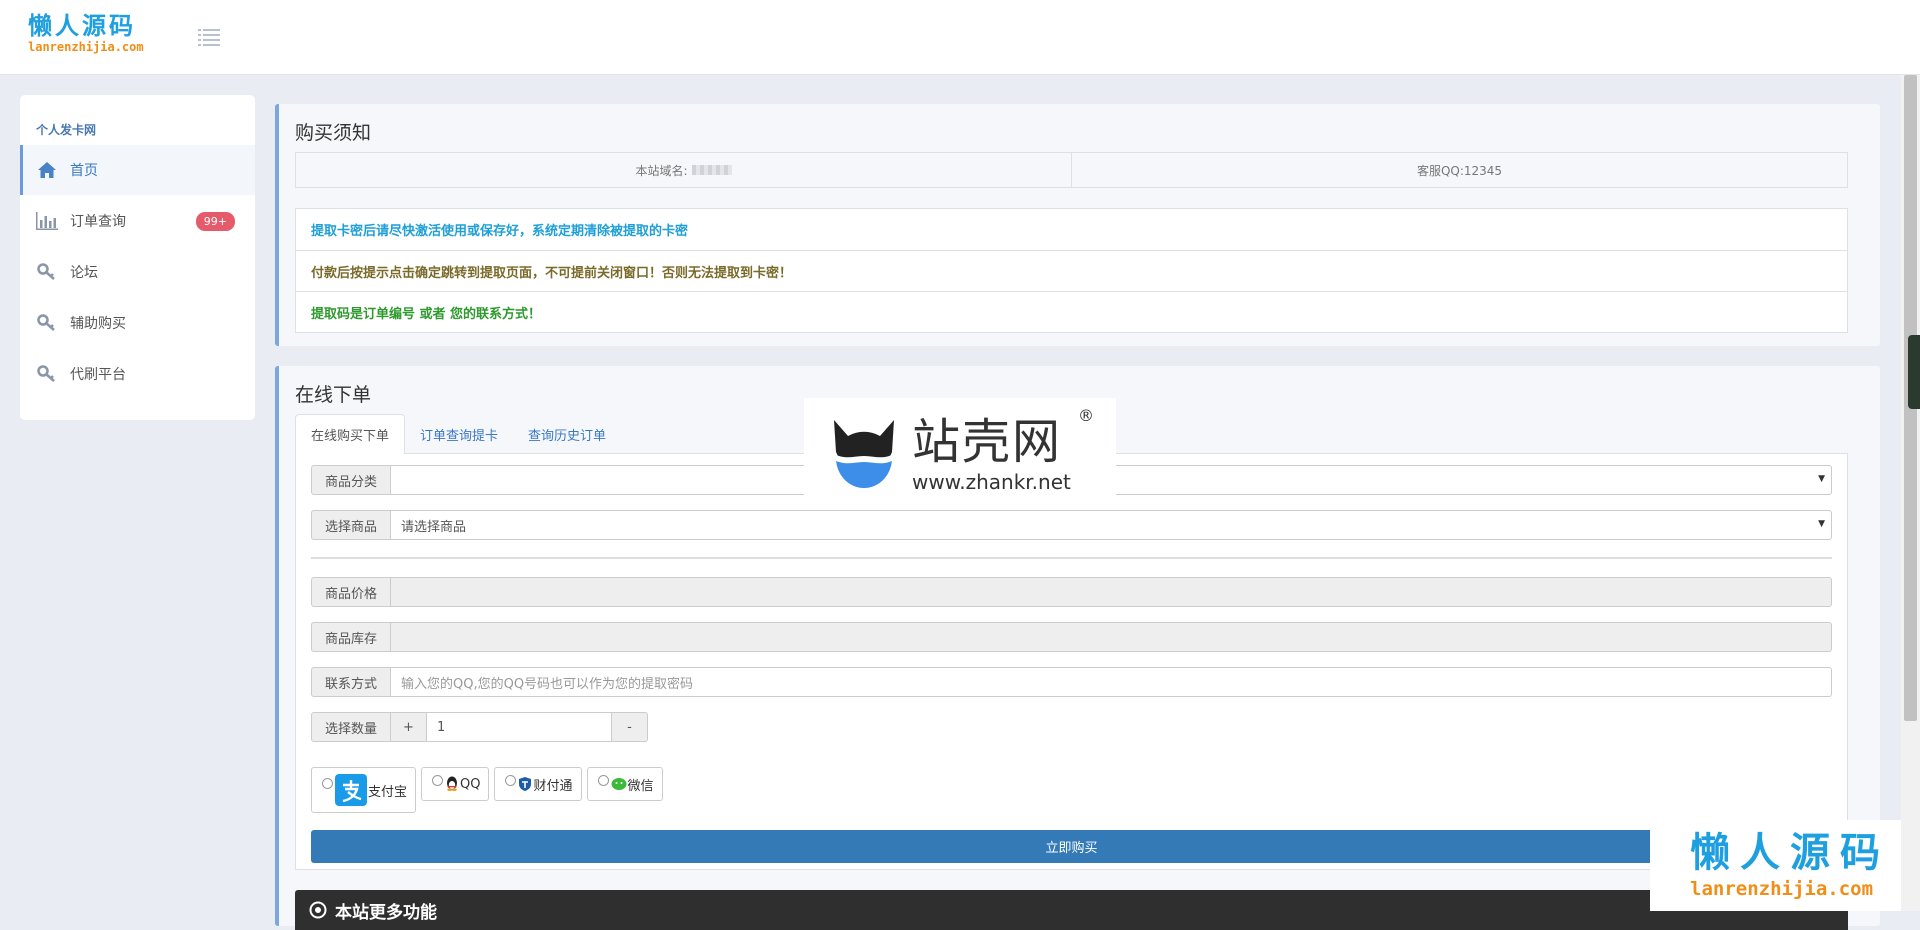 The width and height of the screenshot is (1920, 930). I want to click on site-domain-cell: 本站域名:, so click(683, 170).